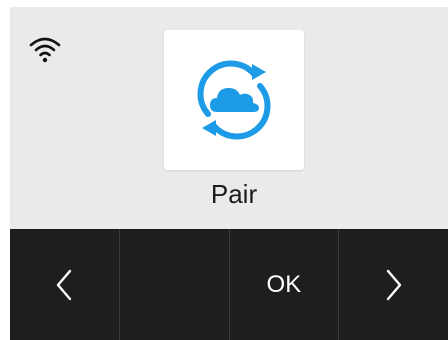 Image resolution: width=448 pixels, height=340 pixels. Describe the element at coordinates (285, 284) in the screenshot. I see `ok-button: OK` at that location.